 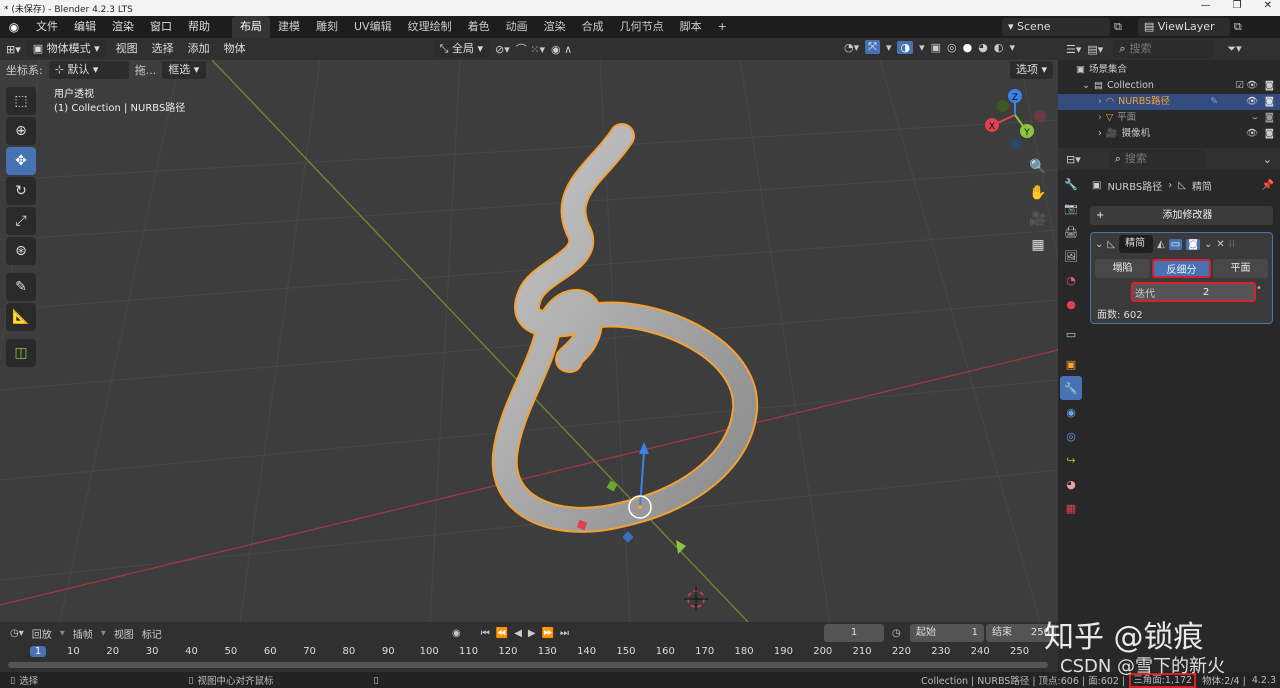 What do you see at coordinates (952, 47) in the screenshot?
I see `wireframe-shading-icon: ◎` at bounding box center [952, 47].